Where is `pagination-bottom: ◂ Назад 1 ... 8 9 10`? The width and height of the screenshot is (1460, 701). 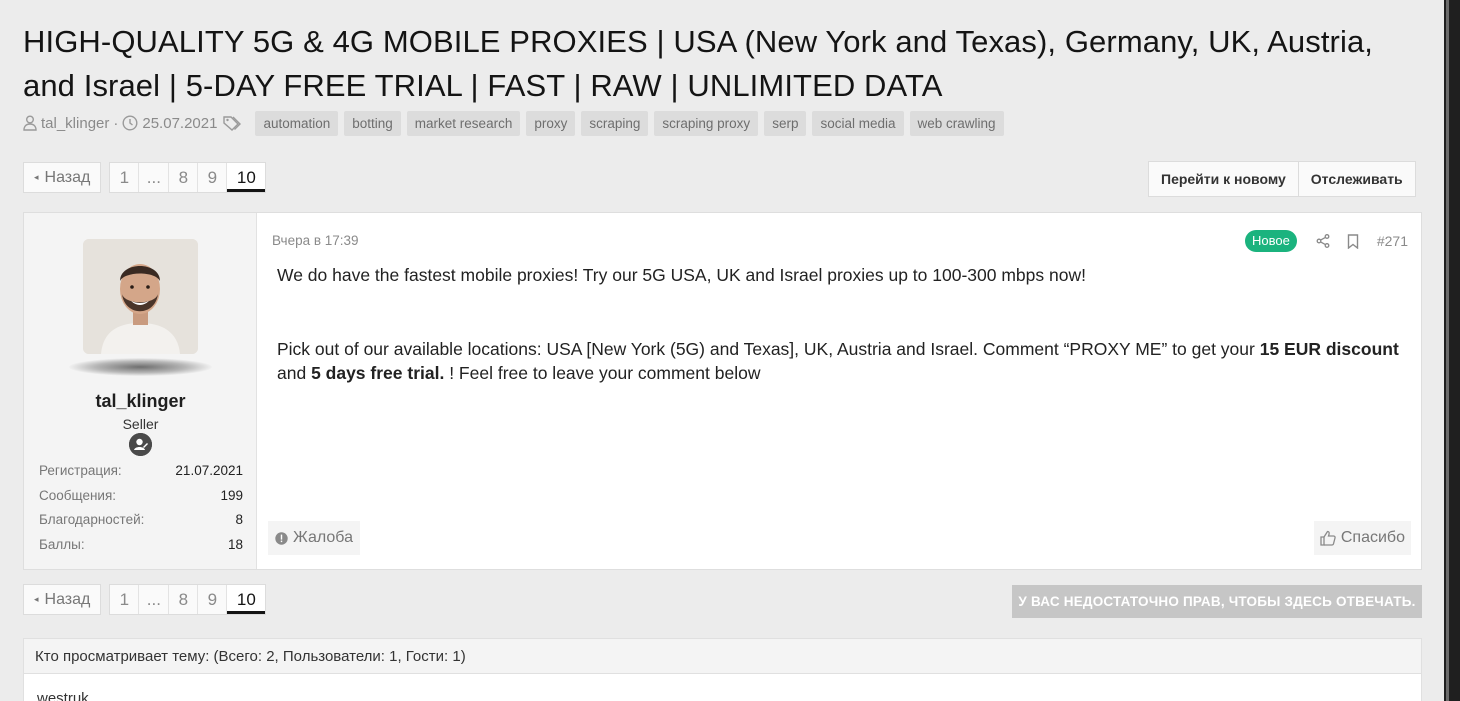 pagination-bottom: ◂ Назад 1 ... 8 9 10 is located at coordinates (145, 599).